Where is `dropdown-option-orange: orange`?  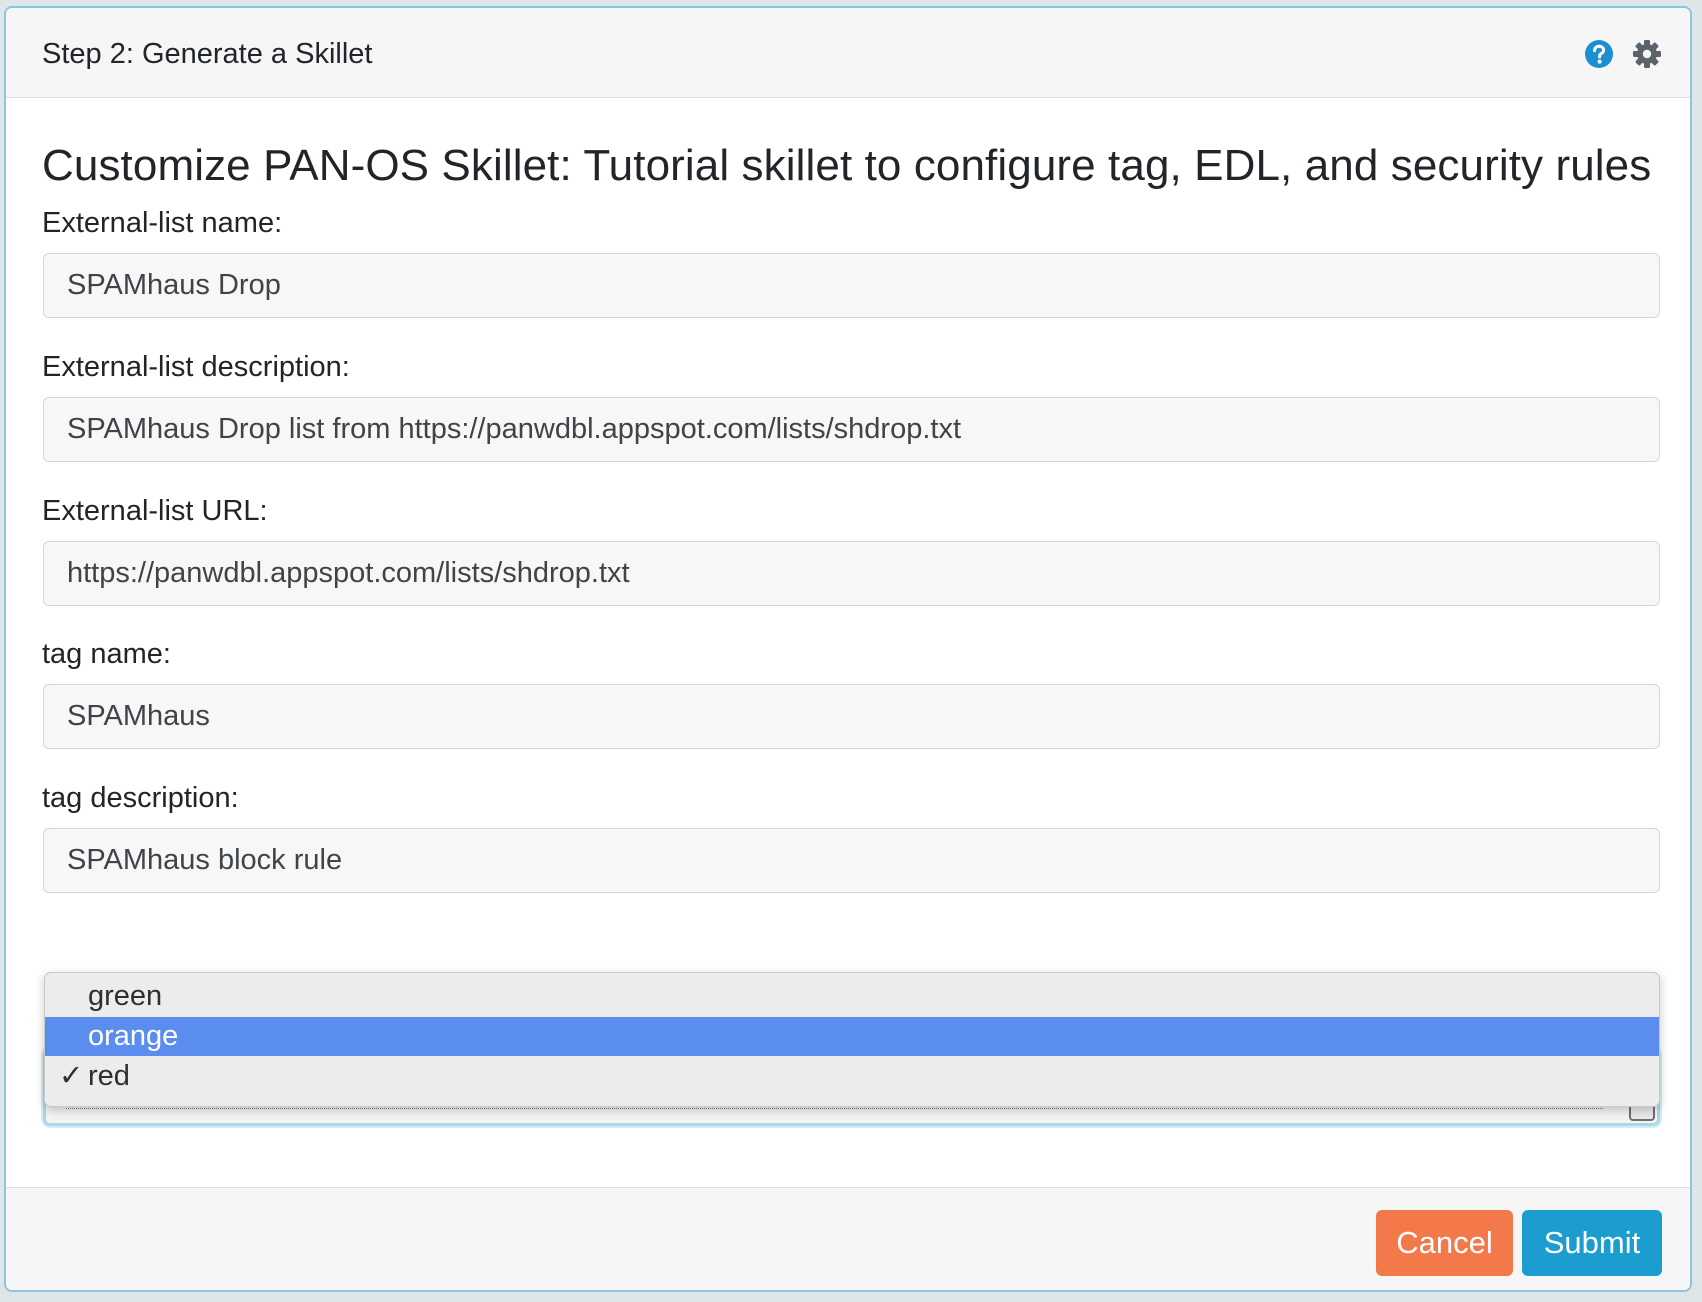 dropdown-option-orange: orange is located at coordinates (852, 1036).